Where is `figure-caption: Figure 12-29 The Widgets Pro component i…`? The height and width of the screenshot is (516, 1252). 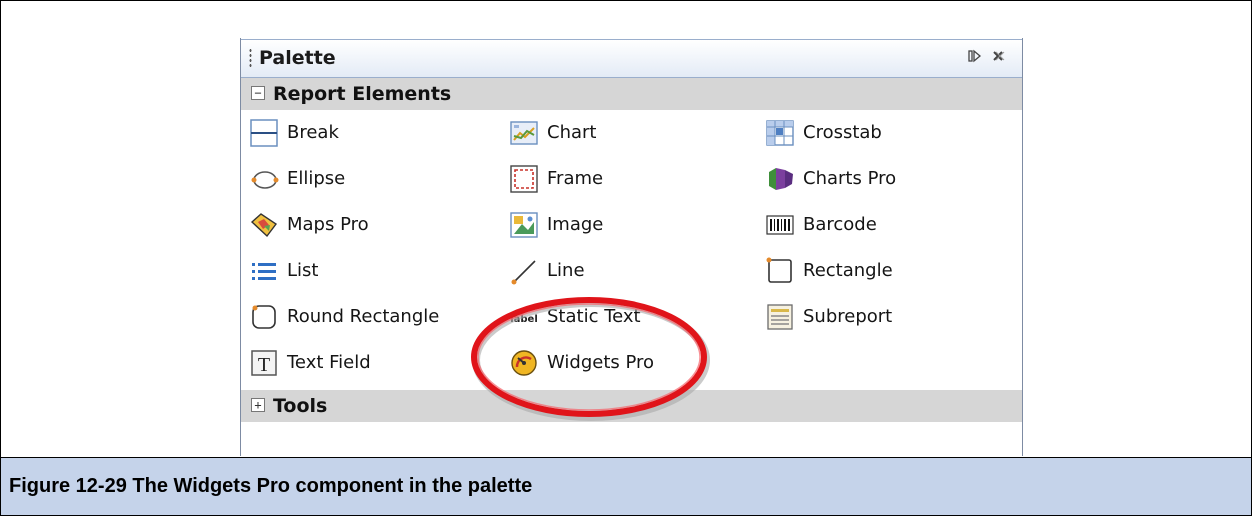 figure-caption: Figure 12-29 The Widgets Pro component i… is located at coordinates (271, 486).